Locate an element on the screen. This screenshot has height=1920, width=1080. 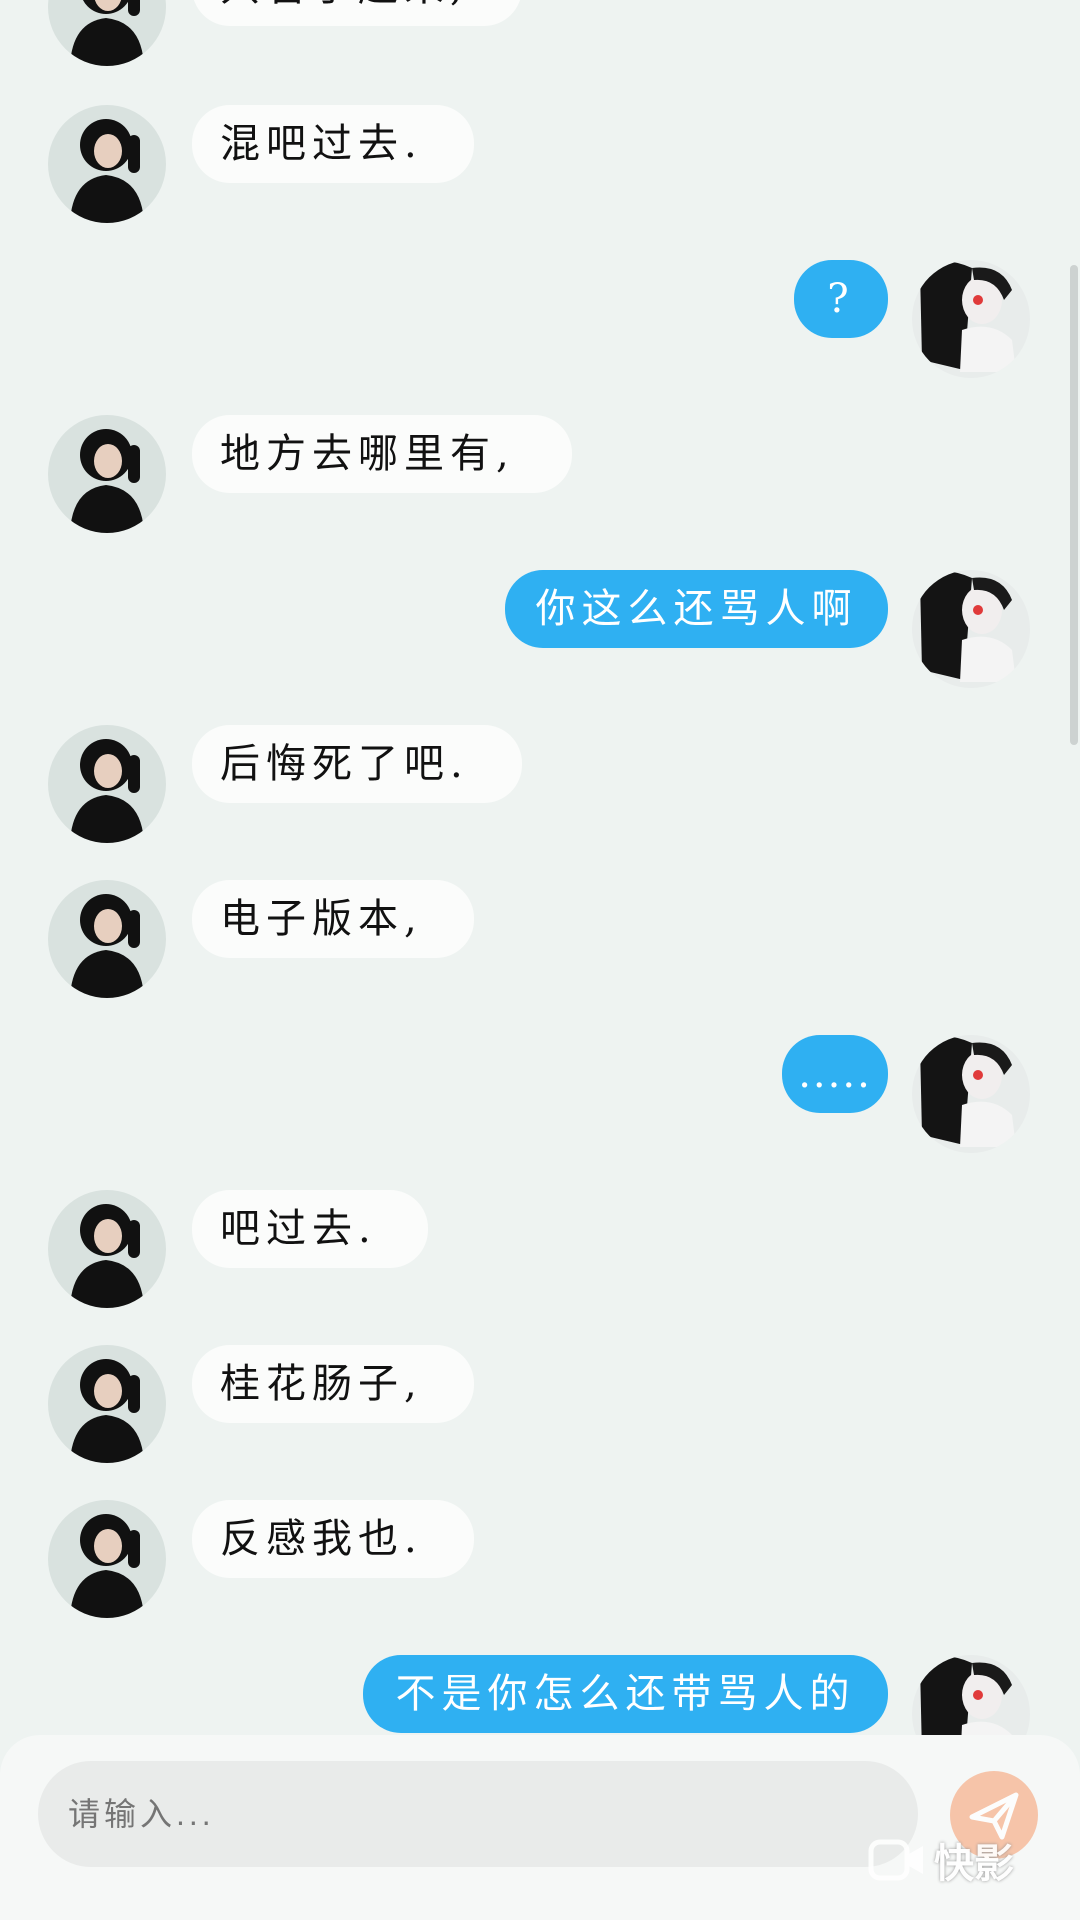
message-bubble: 桂花肠子, is located at coordinates (333, 1384).